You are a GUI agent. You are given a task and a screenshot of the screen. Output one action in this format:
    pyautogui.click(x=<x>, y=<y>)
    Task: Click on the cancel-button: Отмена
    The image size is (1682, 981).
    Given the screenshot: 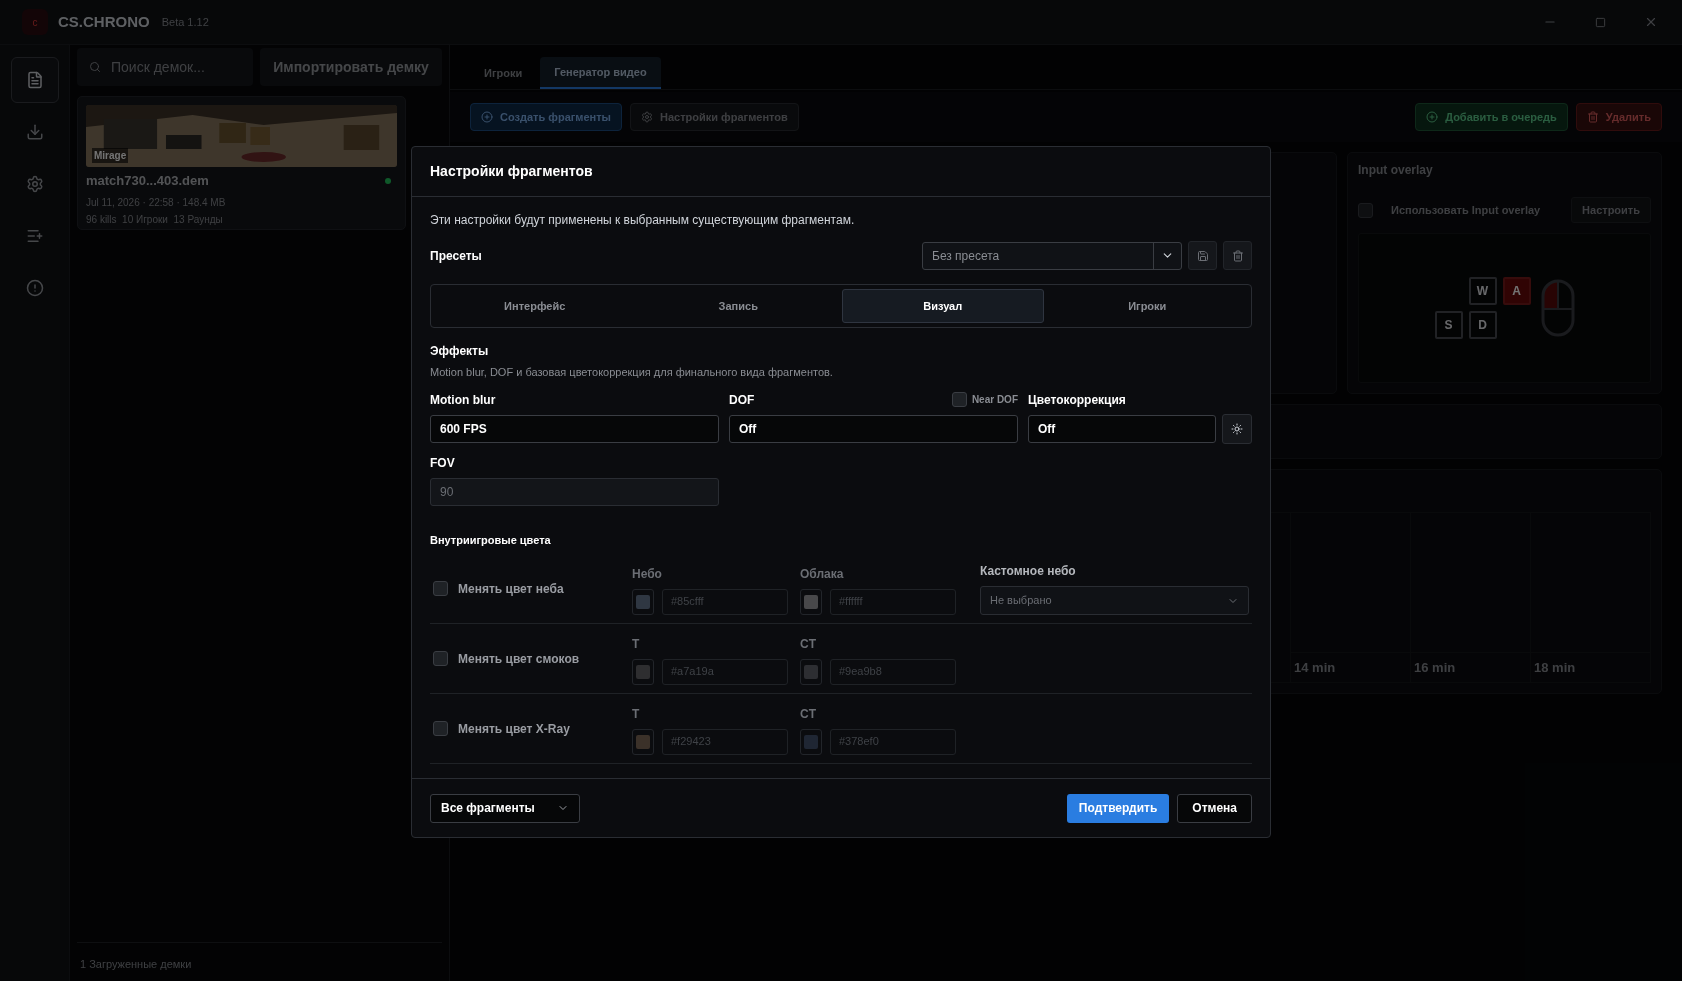 What is the action you would take?
    pyautogui.click(x=1214, y=808)
    